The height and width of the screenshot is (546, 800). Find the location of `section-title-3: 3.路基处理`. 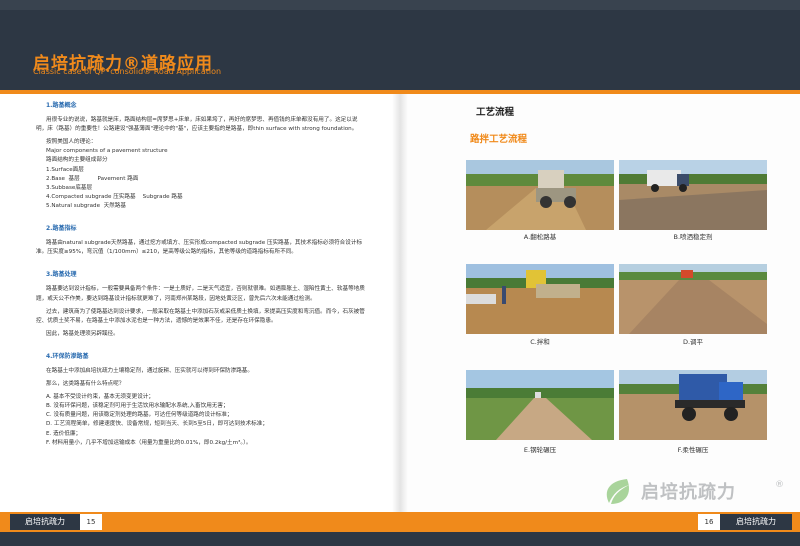

section-title-3: 3.路基处理 is located at coordinates (61, 275).